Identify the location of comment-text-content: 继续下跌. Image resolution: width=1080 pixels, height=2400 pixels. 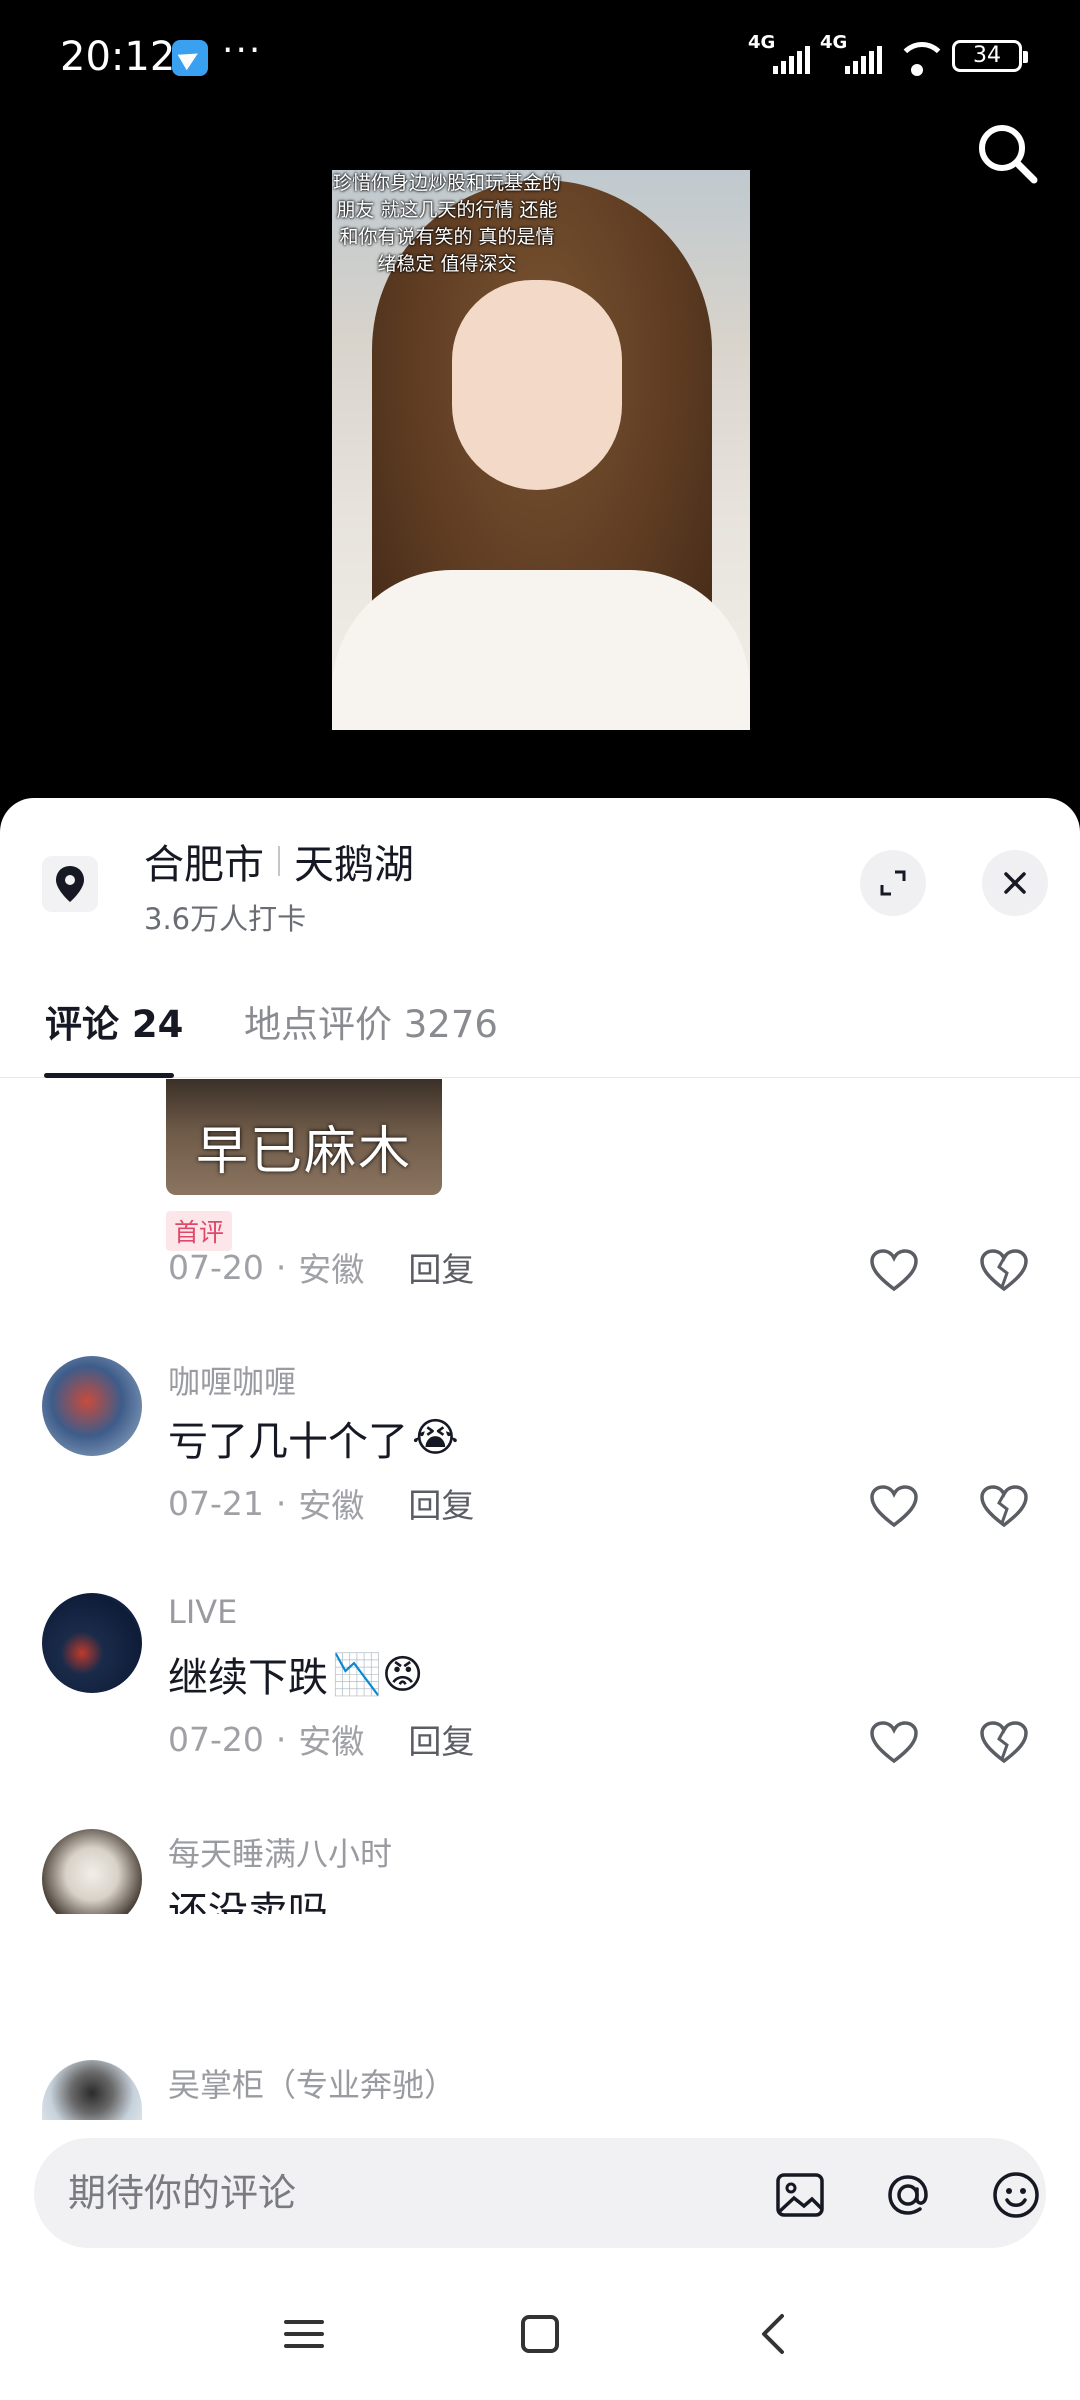
(248, 1678).